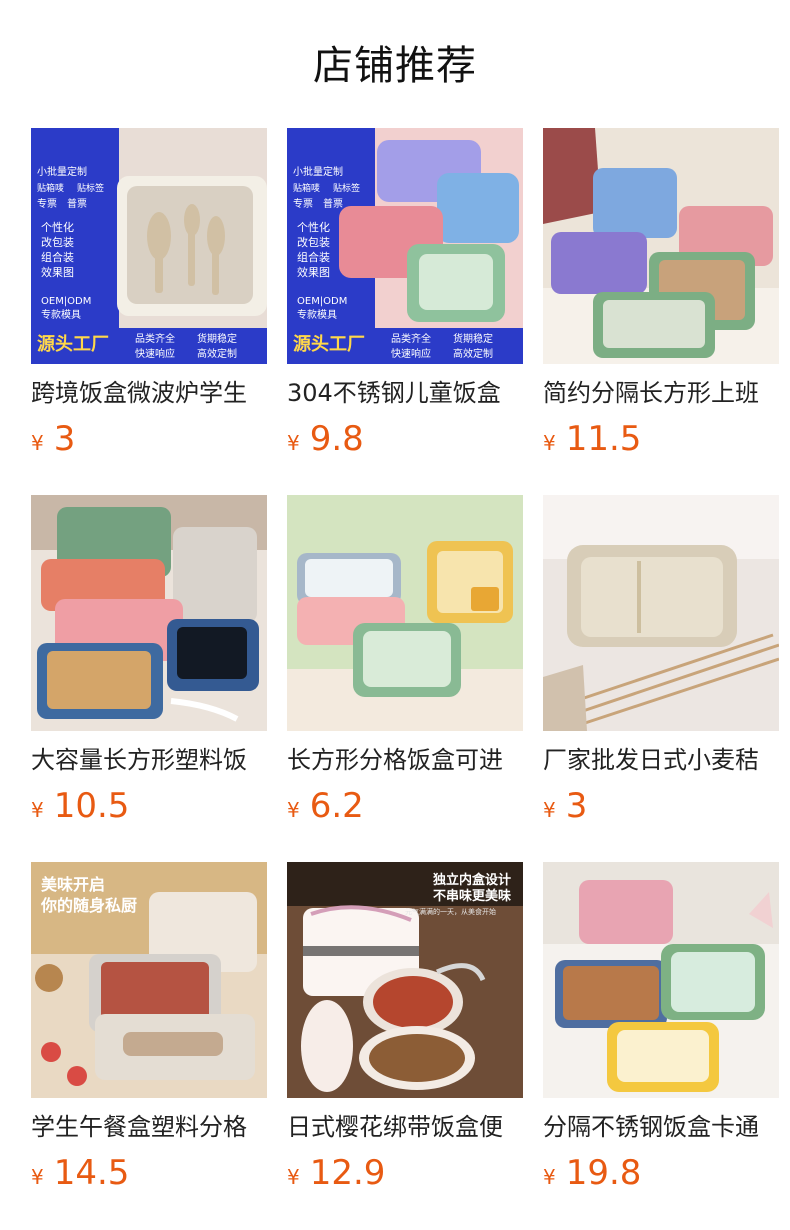 The width and height of the screenshot is (790, 1230). I want to click on product-title: 跨境饭盒微波炉学生, so click(149, 393).